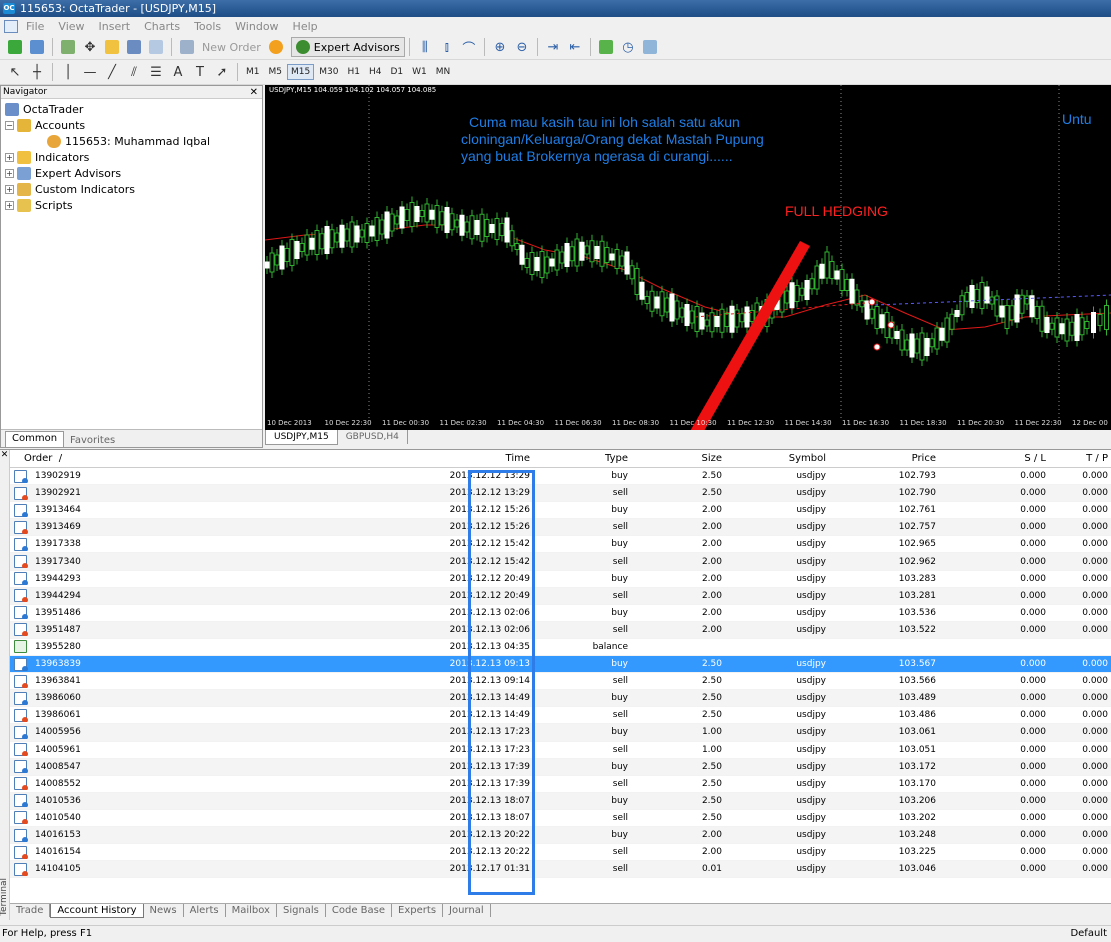 This screenshot has width=1111, height=942. I want to click on new-order-button: New Order, so click(231, 47).